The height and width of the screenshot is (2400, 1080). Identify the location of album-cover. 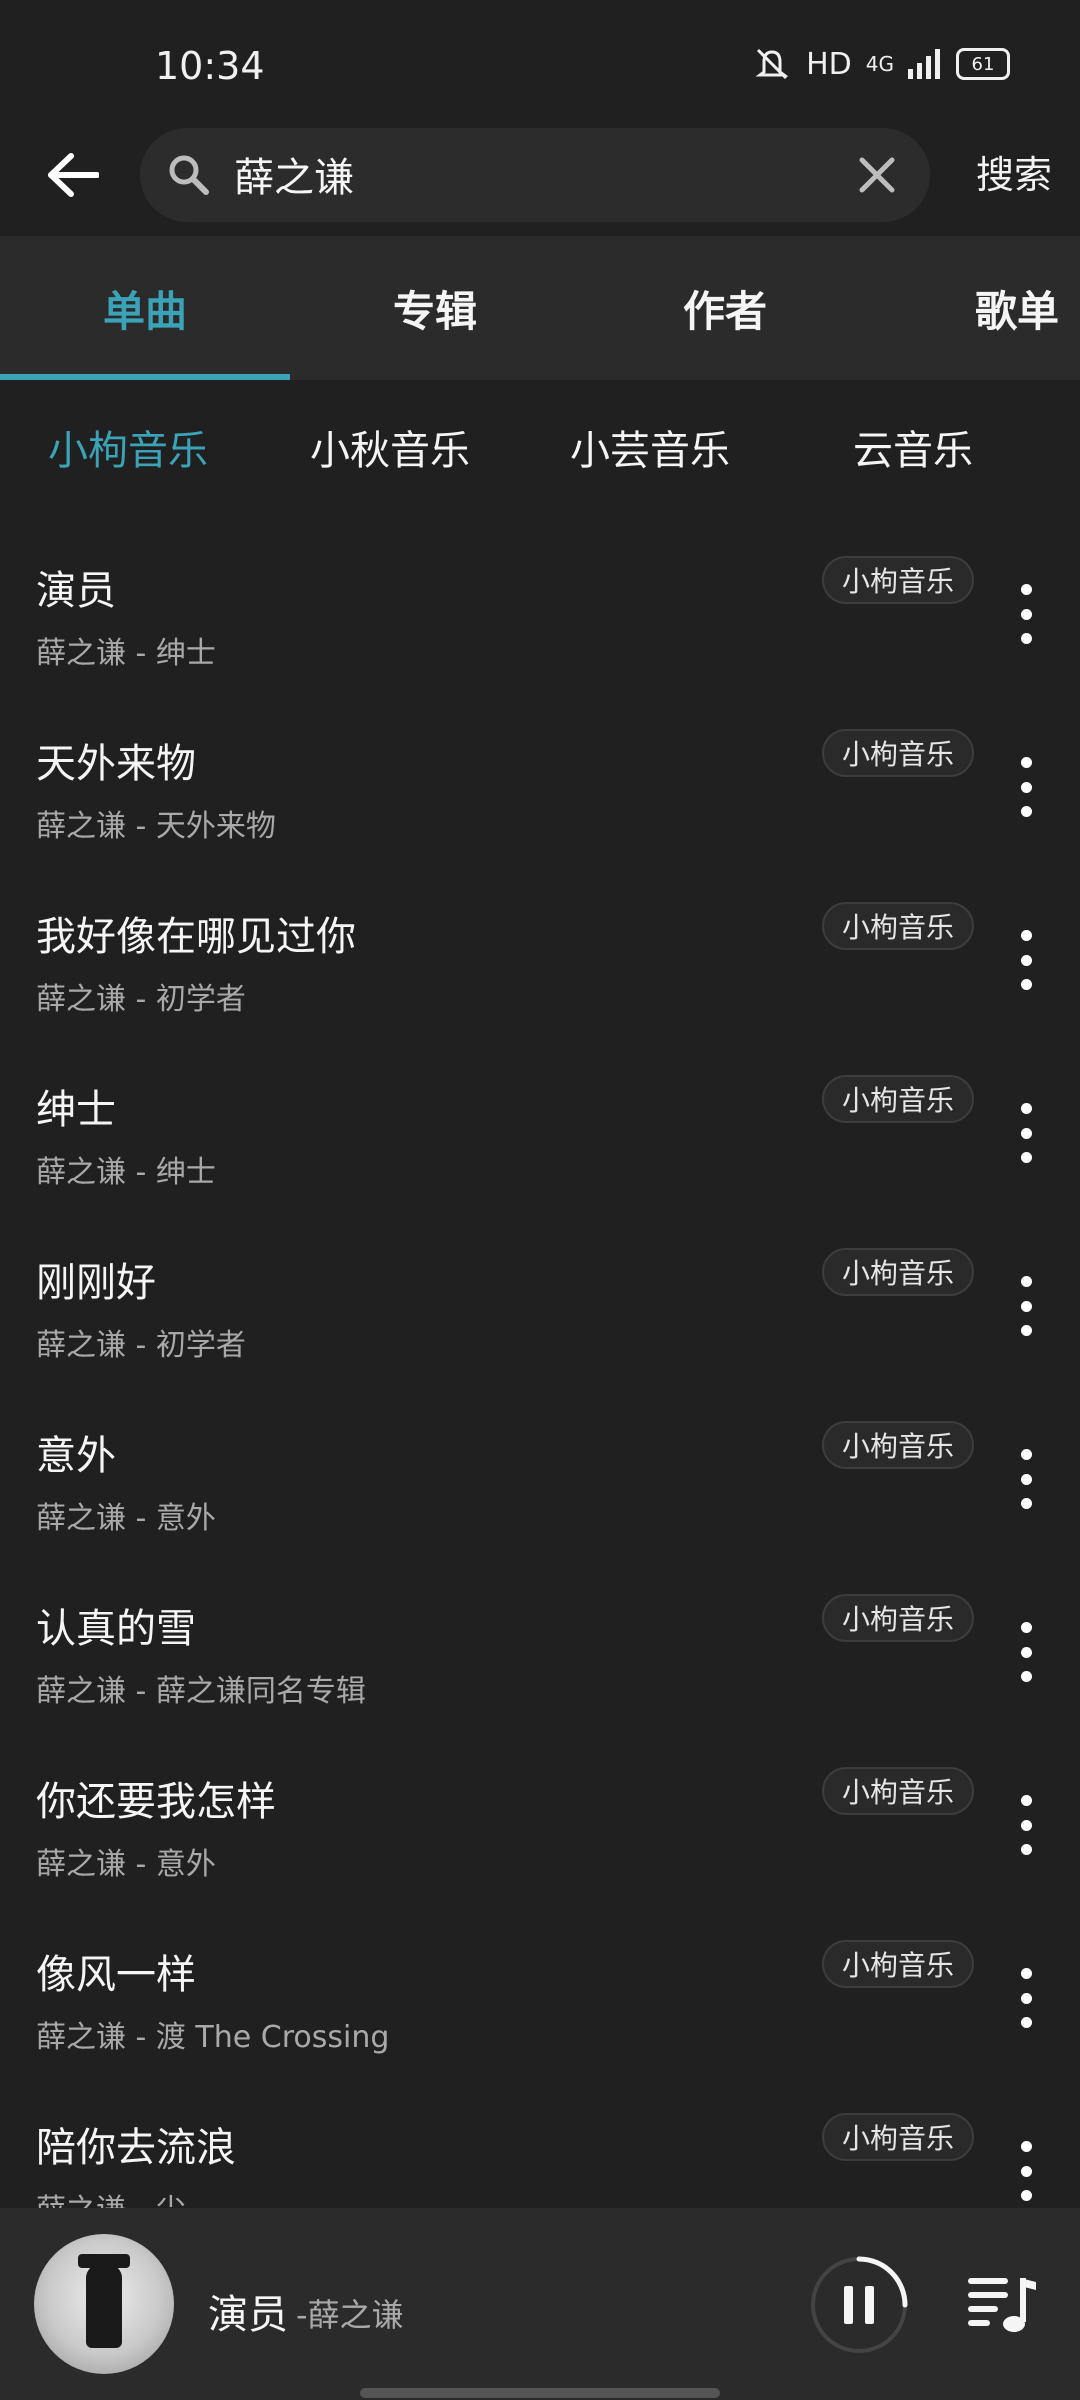
(104, 2304).